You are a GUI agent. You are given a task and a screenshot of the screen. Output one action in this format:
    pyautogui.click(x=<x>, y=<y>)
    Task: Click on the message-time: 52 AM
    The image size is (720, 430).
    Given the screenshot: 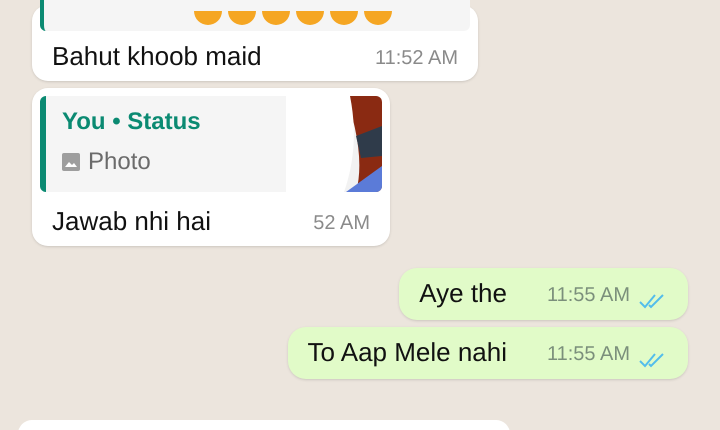 What is the action you would take?
    pyautogui.click(x=341, y=223)
    